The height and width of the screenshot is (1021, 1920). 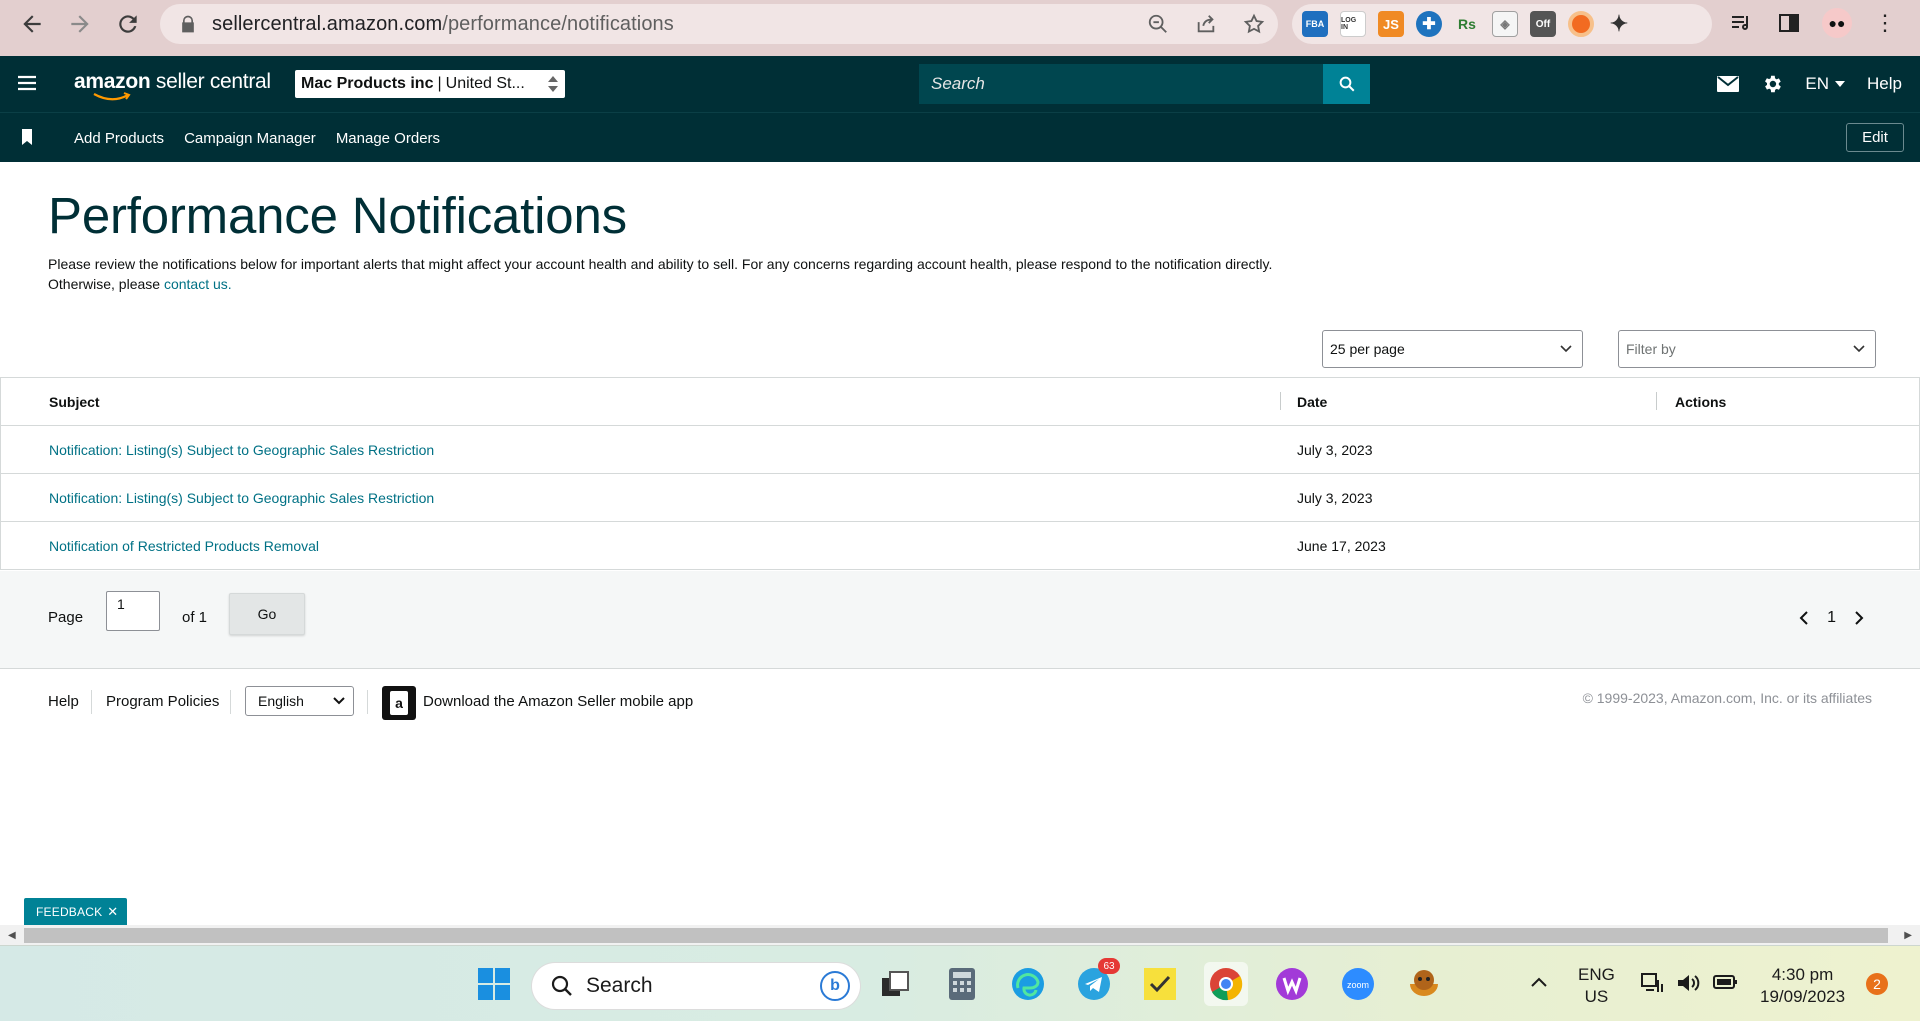 I want to click on footer-language-select: English, so click(x=299, y=701).